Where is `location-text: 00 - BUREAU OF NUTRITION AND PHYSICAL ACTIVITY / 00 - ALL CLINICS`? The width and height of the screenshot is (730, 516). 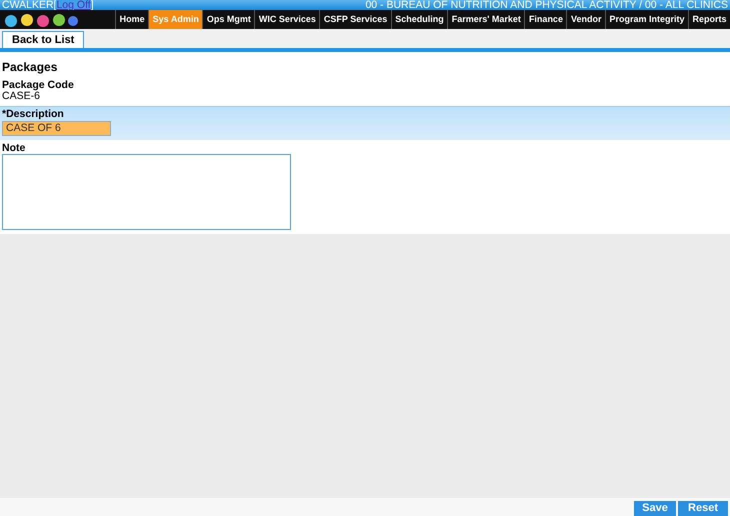 location-text: 00 - BUREAU OF NUTRITION AND PHYSICAL ACTIVITY / 00 - ALL CLINICS is located at coordinates (546, 5).